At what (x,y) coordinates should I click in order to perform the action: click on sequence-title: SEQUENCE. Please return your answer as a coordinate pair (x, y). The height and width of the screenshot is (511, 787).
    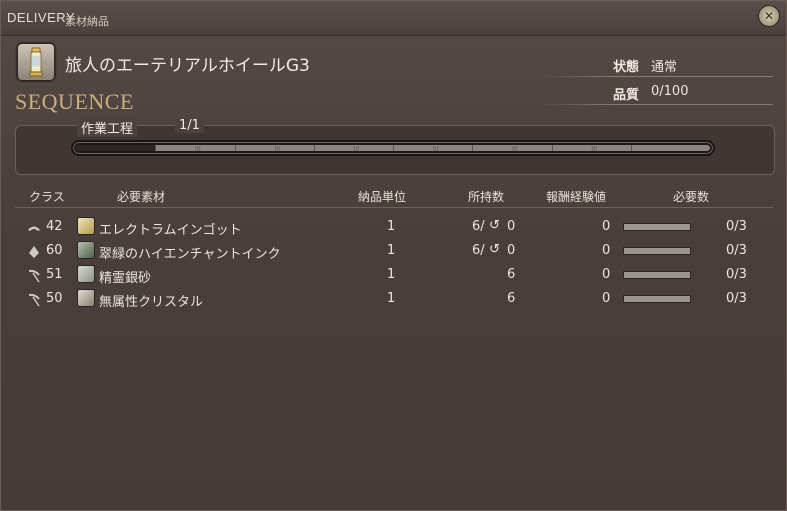
    Looking at the image, I should click on (74, 101).